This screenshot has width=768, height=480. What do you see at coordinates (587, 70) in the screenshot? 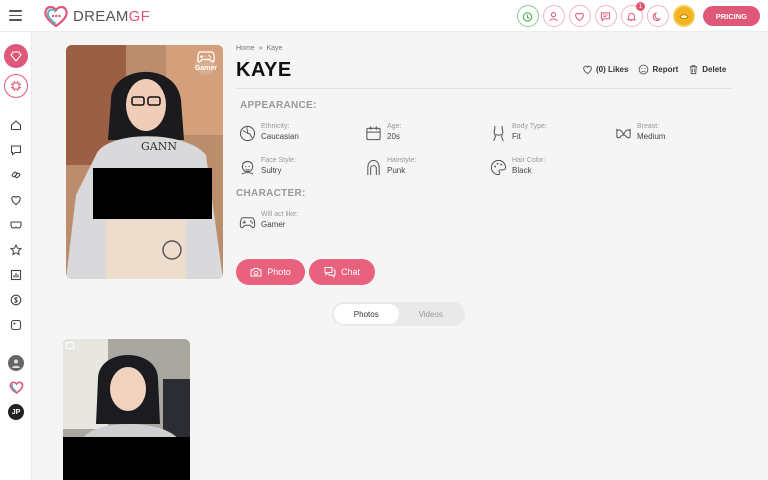
I see `heart-outline-icon` at bounding box center [587, 70].